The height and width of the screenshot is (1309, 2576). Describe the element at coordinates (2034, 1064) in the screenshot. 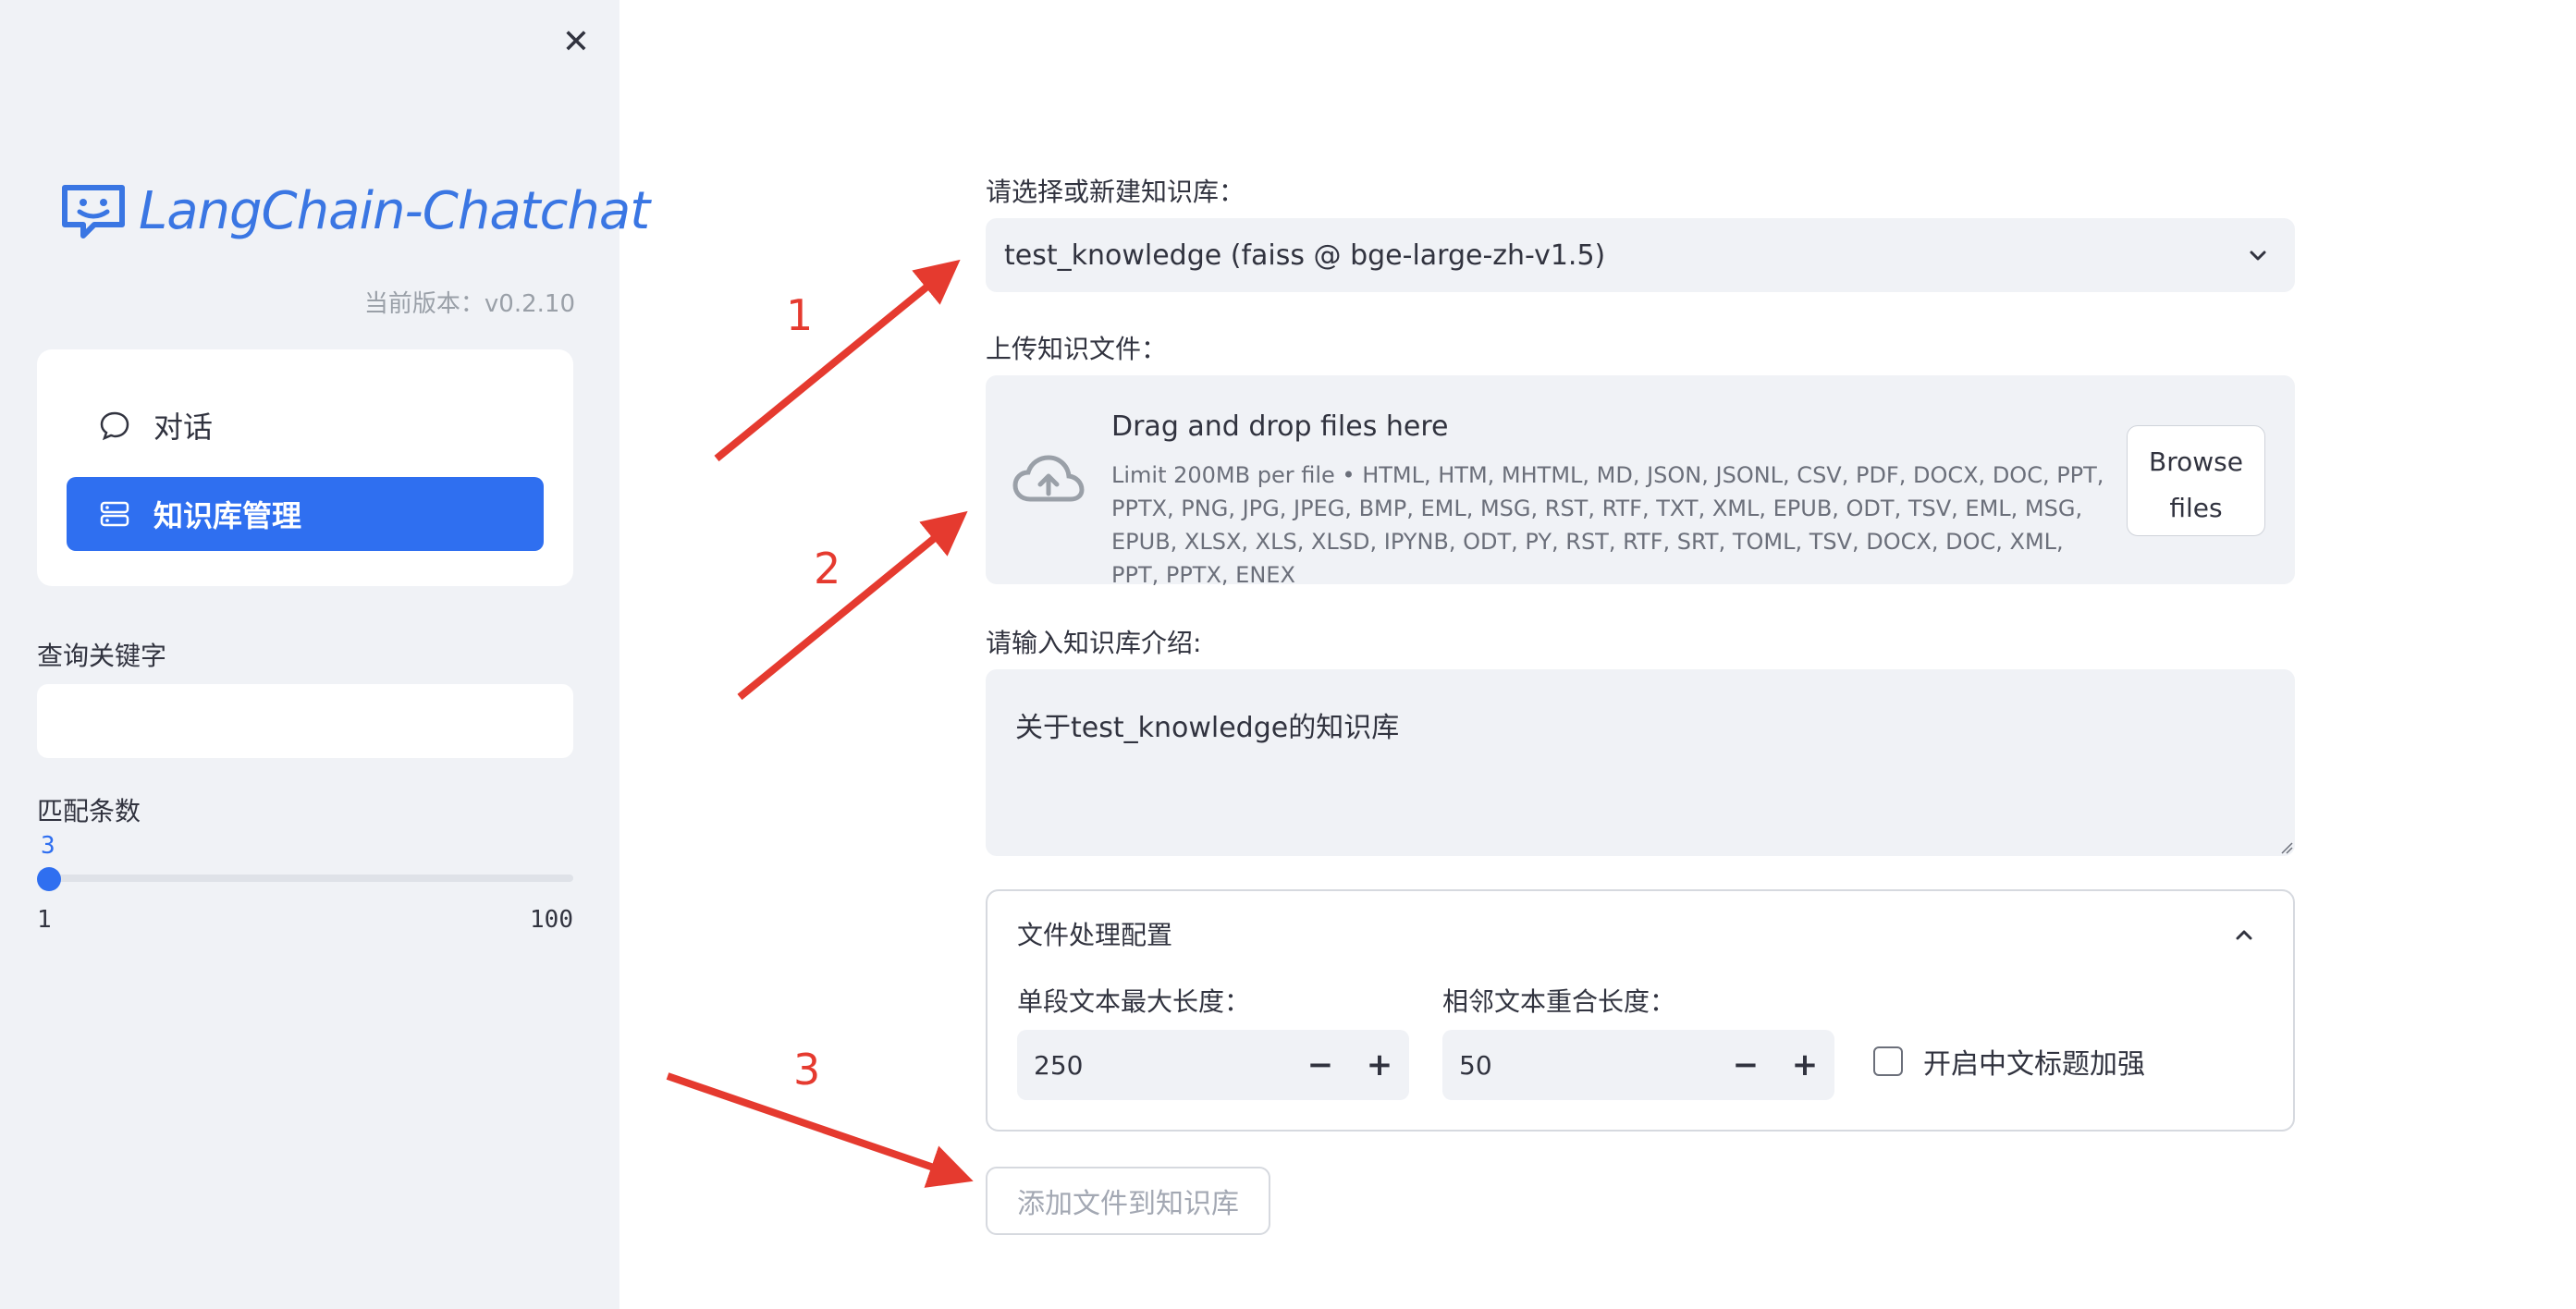

I see `checkbox-label: 开启中文标题加强` at that location.